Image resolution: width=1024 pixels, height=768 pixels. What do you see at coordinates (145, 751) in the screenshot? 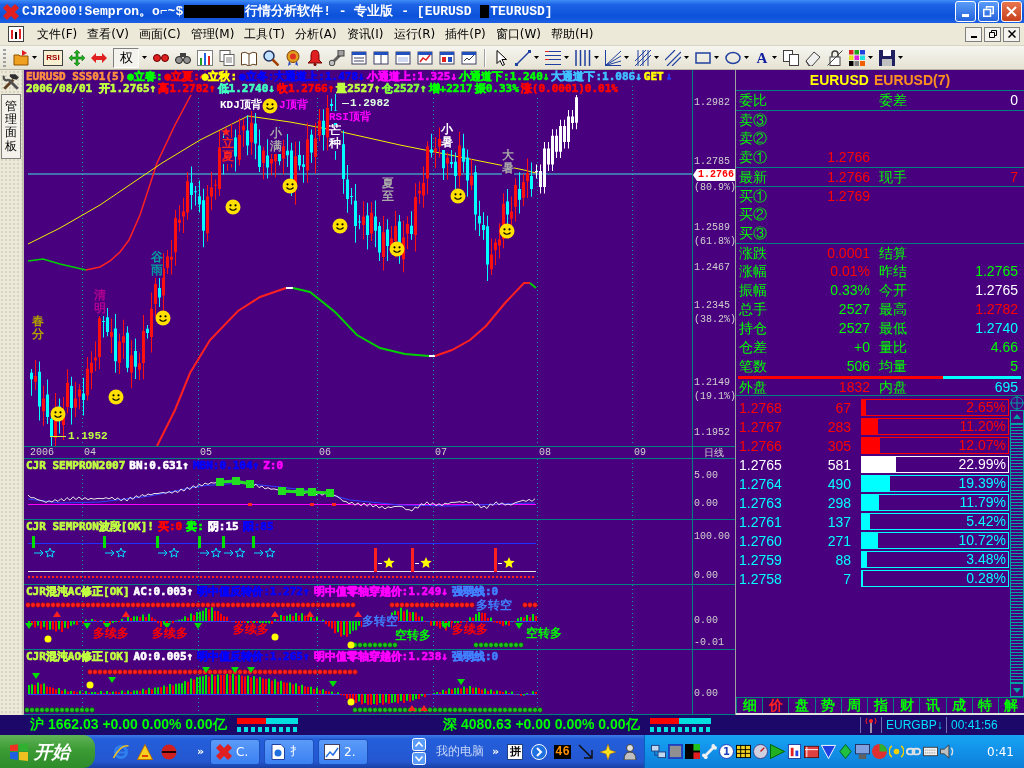
I see `triangle-icon` at bounding box center [145, 751].